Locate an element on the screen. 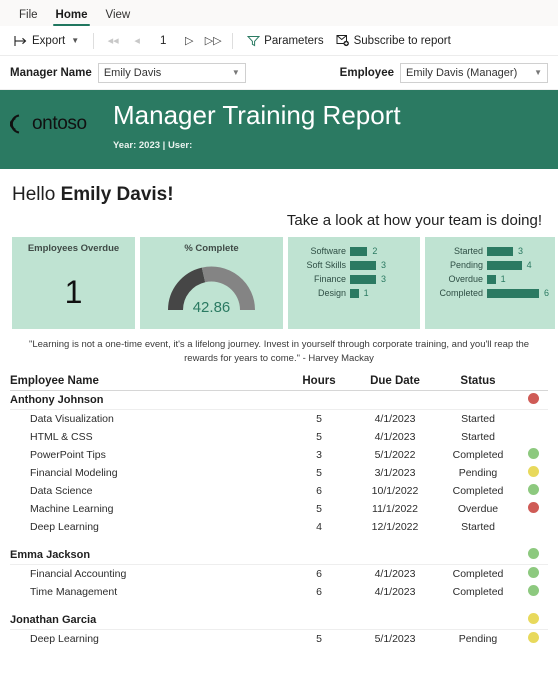 The image size is (558, 692). course-hours: 5 is located at coordinates (319, 508).